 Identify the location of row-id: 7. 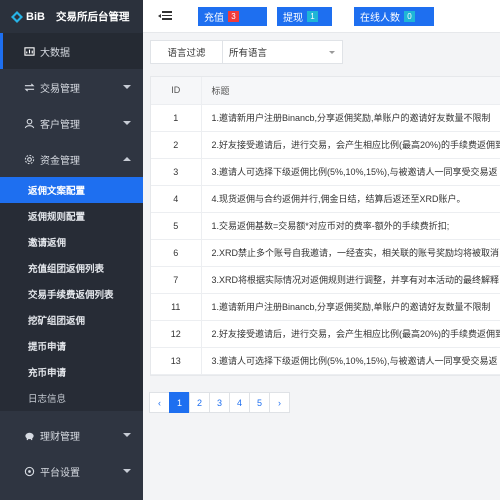
(176, 280).